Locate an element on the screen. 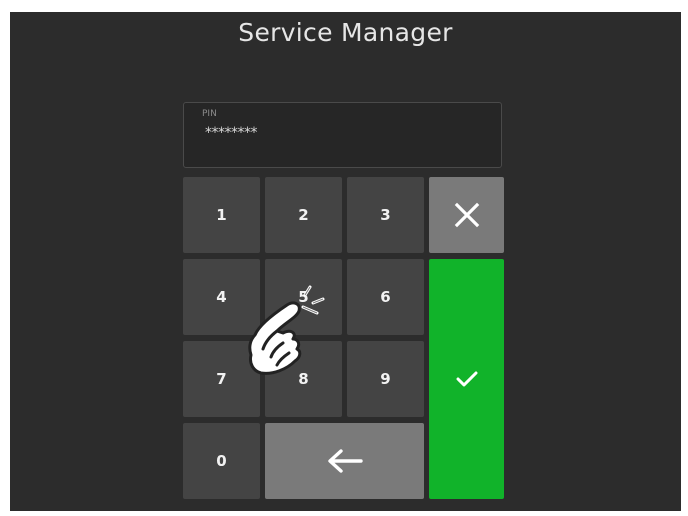  key-2-label: 2 is located at coordinates (303, 215).